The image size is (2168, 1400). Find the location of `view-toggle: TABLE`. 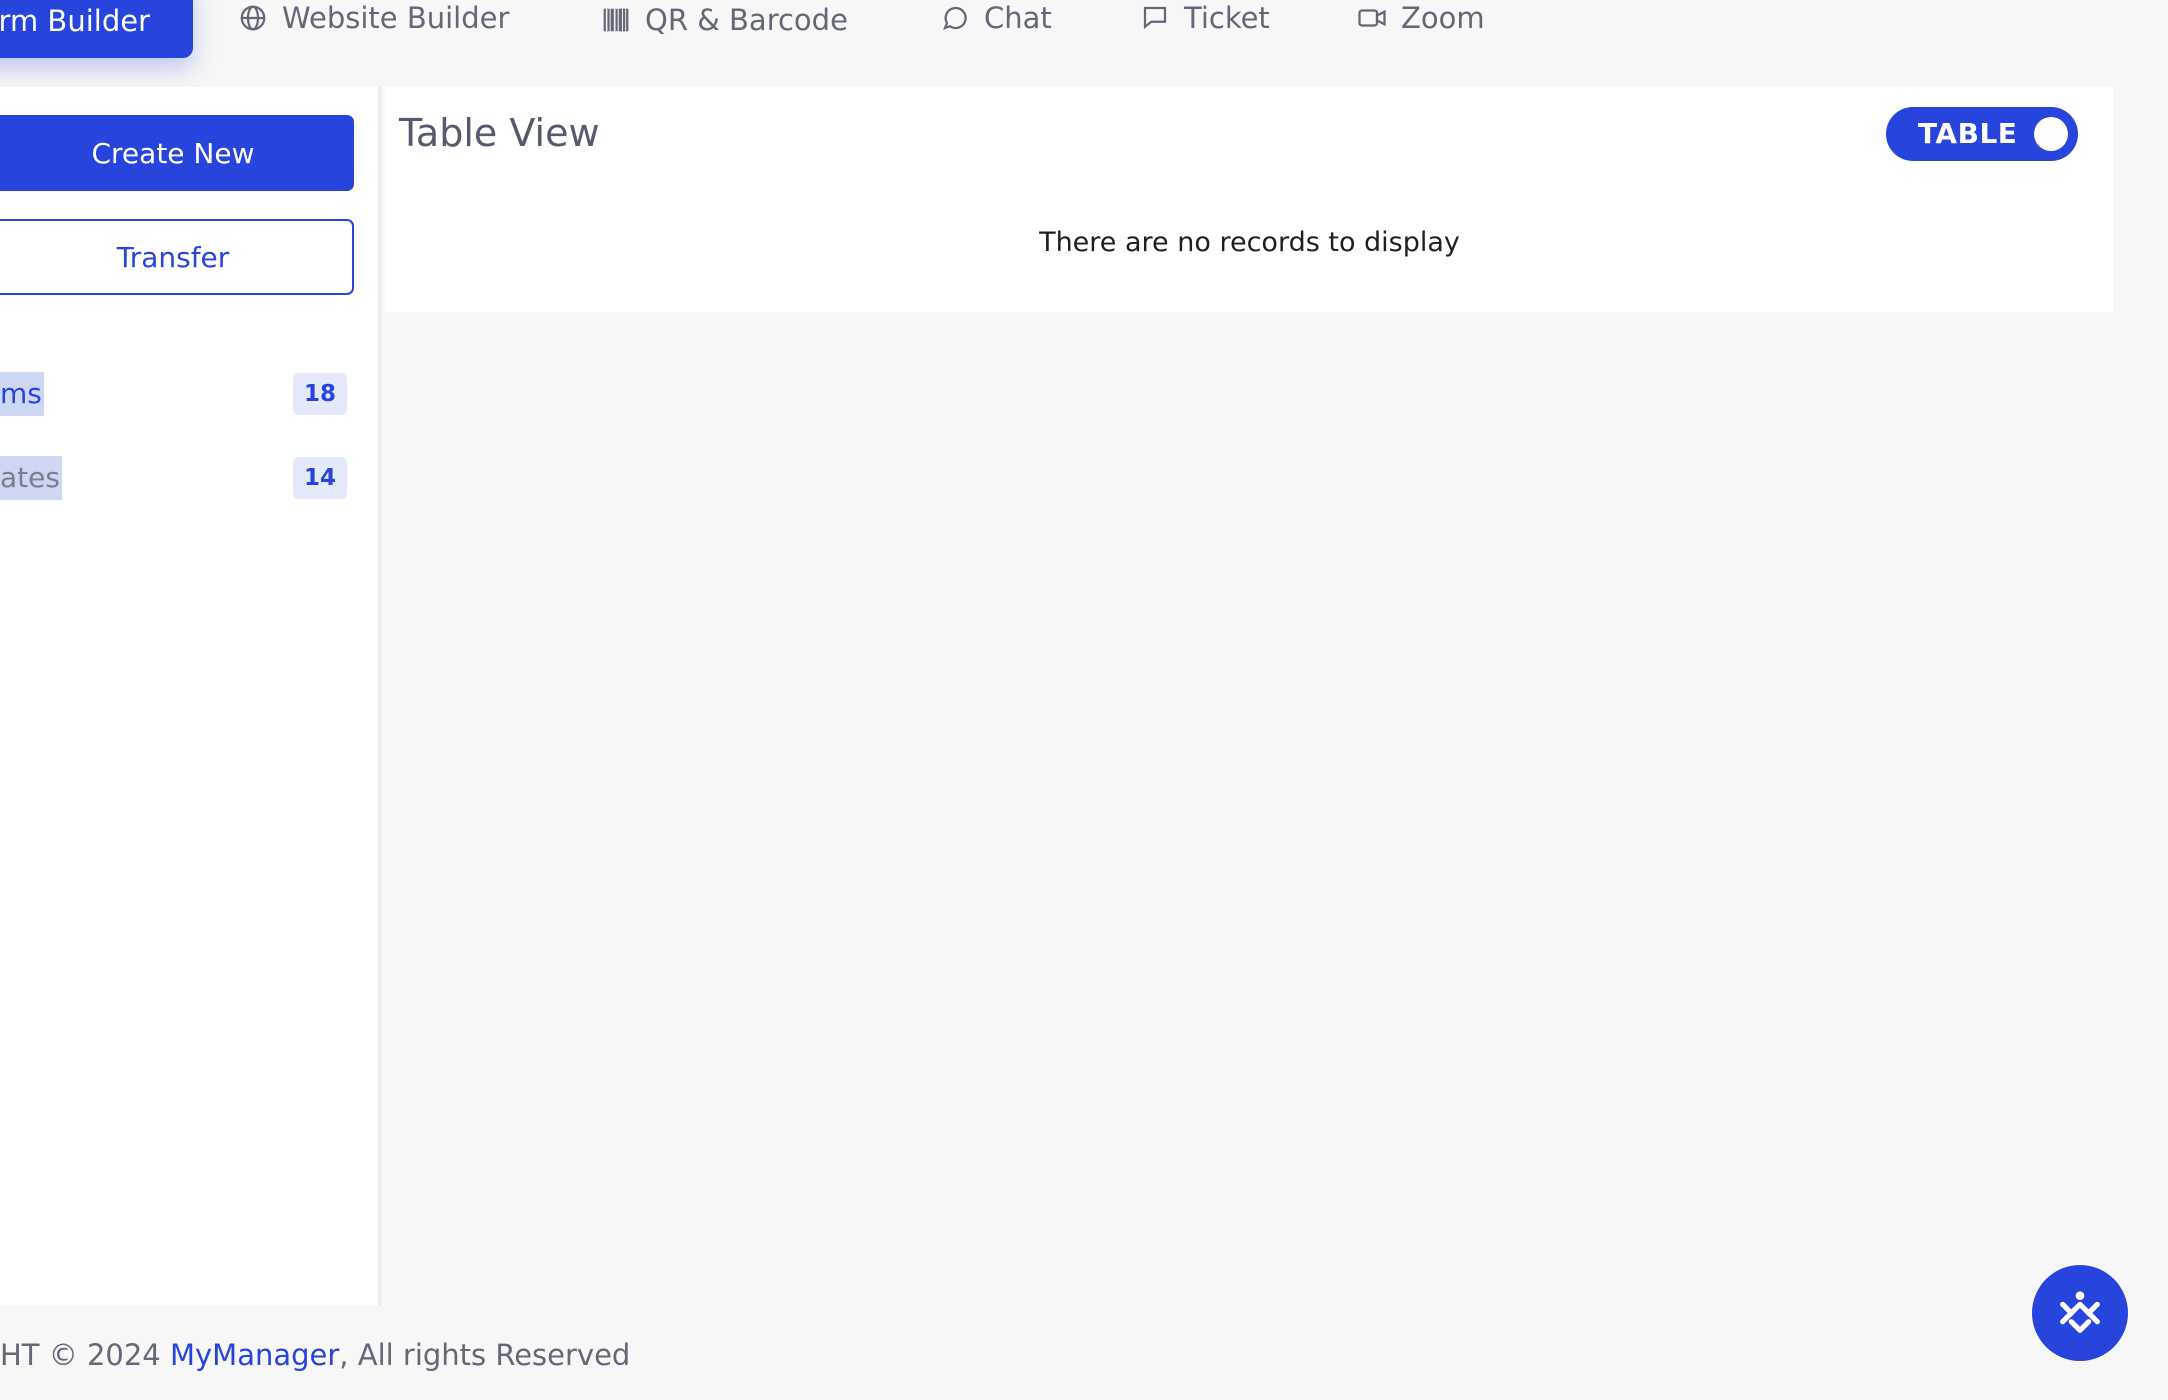

view-toggle: TABLE is located at coordinates (1982, 134).